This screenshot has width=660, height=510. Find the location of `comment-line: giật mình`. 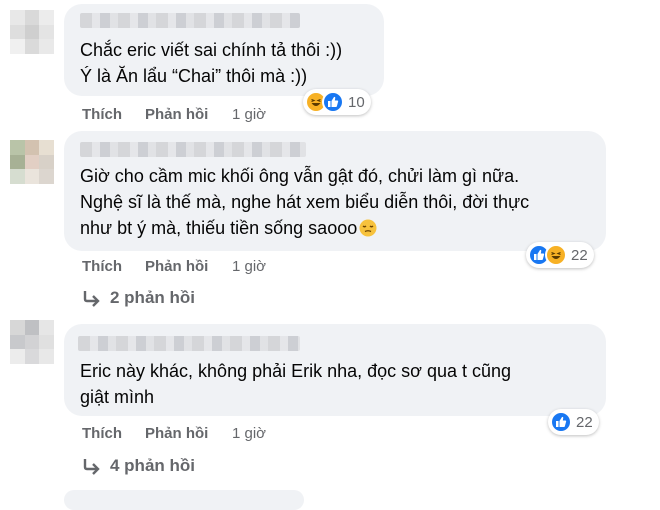

comment-line: giật mình is located at coordinates (117, 397).